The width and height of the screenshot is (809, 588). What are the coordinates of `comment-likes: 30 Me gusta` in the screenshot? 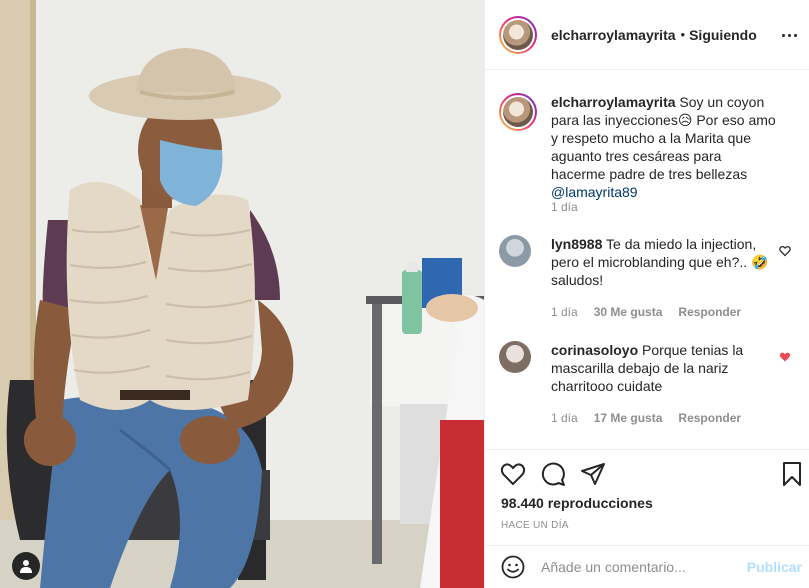 It's located at (628, 312).